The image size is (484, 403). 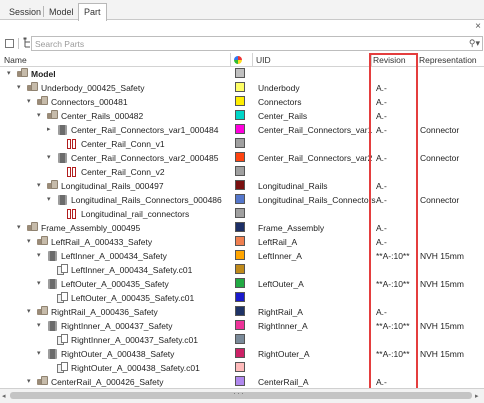 What do you see at coordinates (15, 60) in the screenshot?
I see `column-name: Name` at bounding box center [15, 60].